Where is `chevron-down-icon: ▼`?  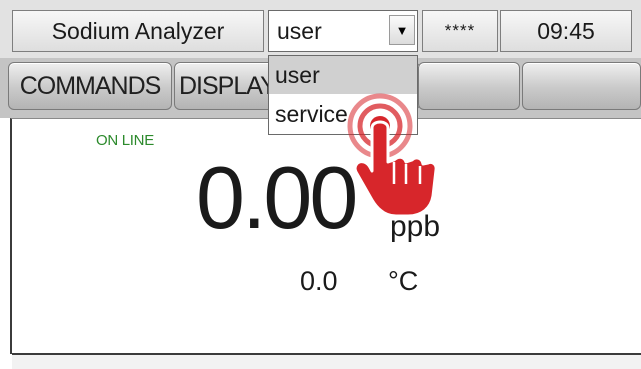
chevron-down-icon: ▼ is located at coordinates (402, 30).